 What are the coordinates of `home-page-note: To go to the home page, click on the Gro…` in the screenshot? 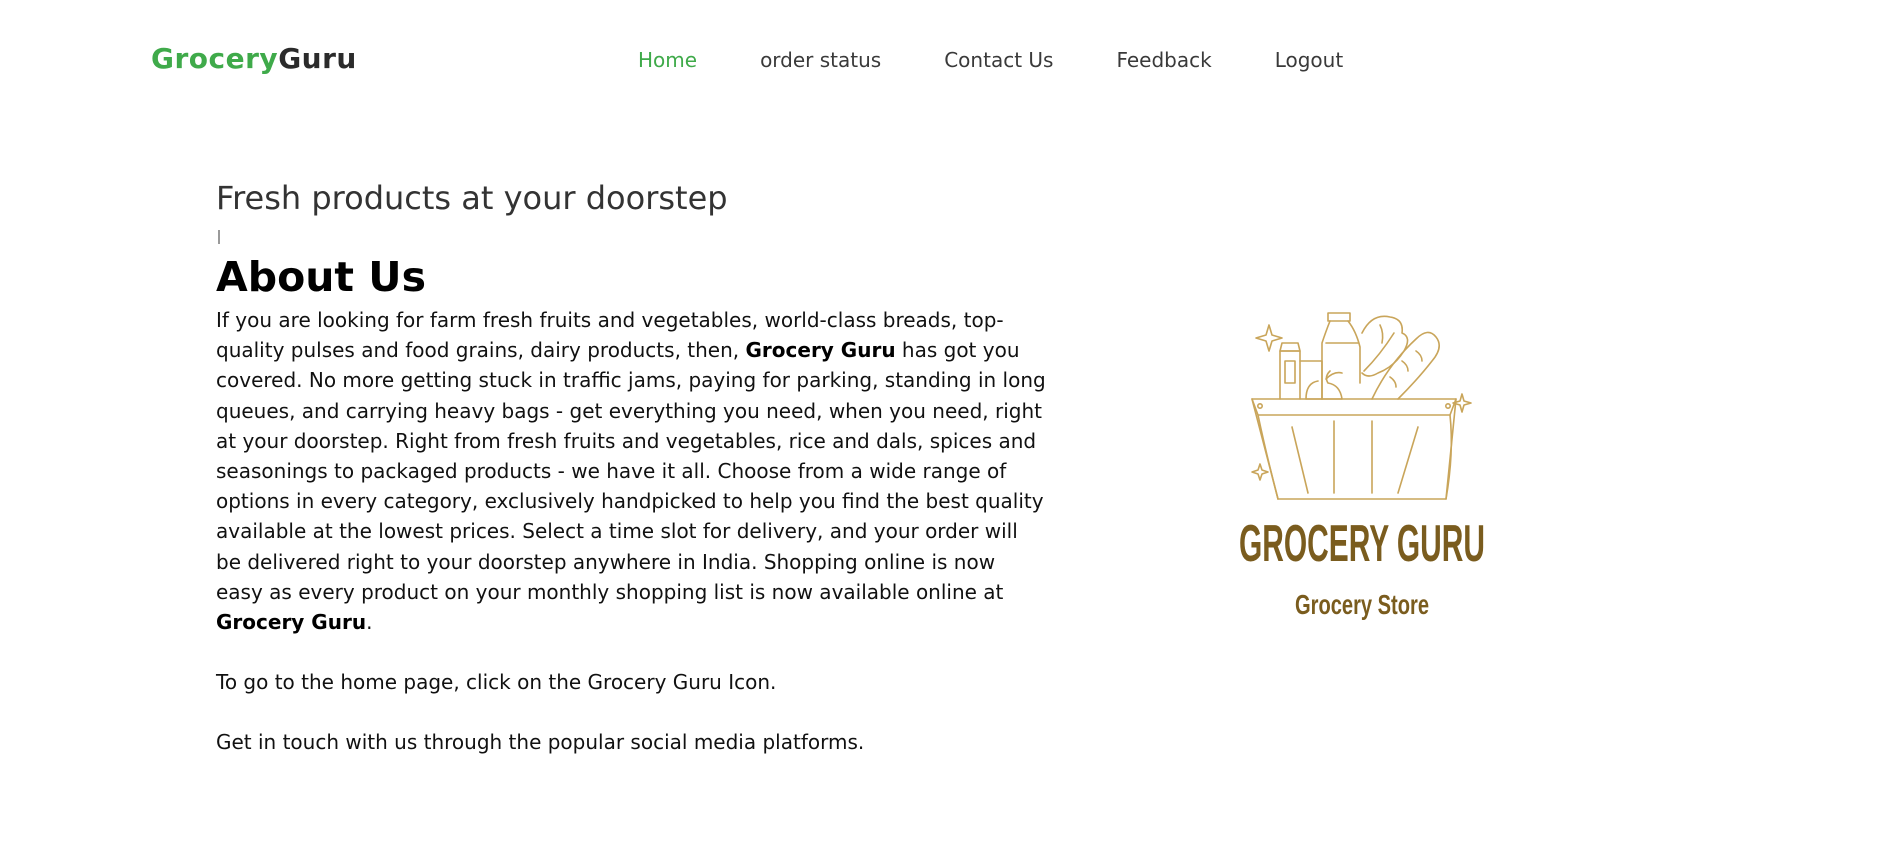 It's located at (496, 682).